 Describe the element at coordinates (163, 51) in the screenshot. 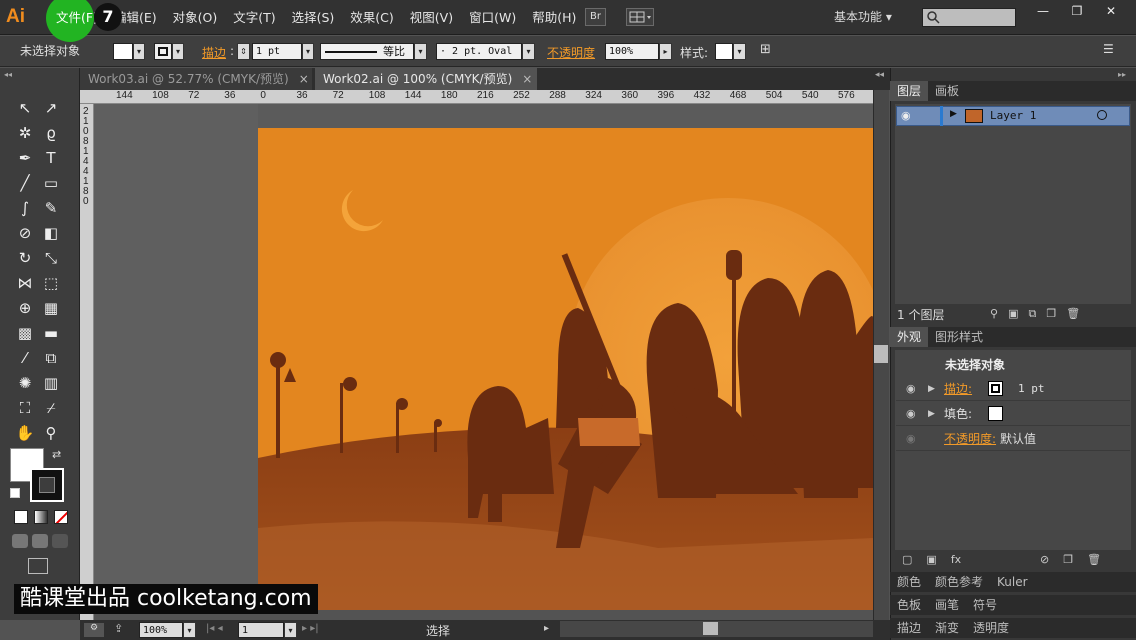

I see `stroke-swatch` at that location.